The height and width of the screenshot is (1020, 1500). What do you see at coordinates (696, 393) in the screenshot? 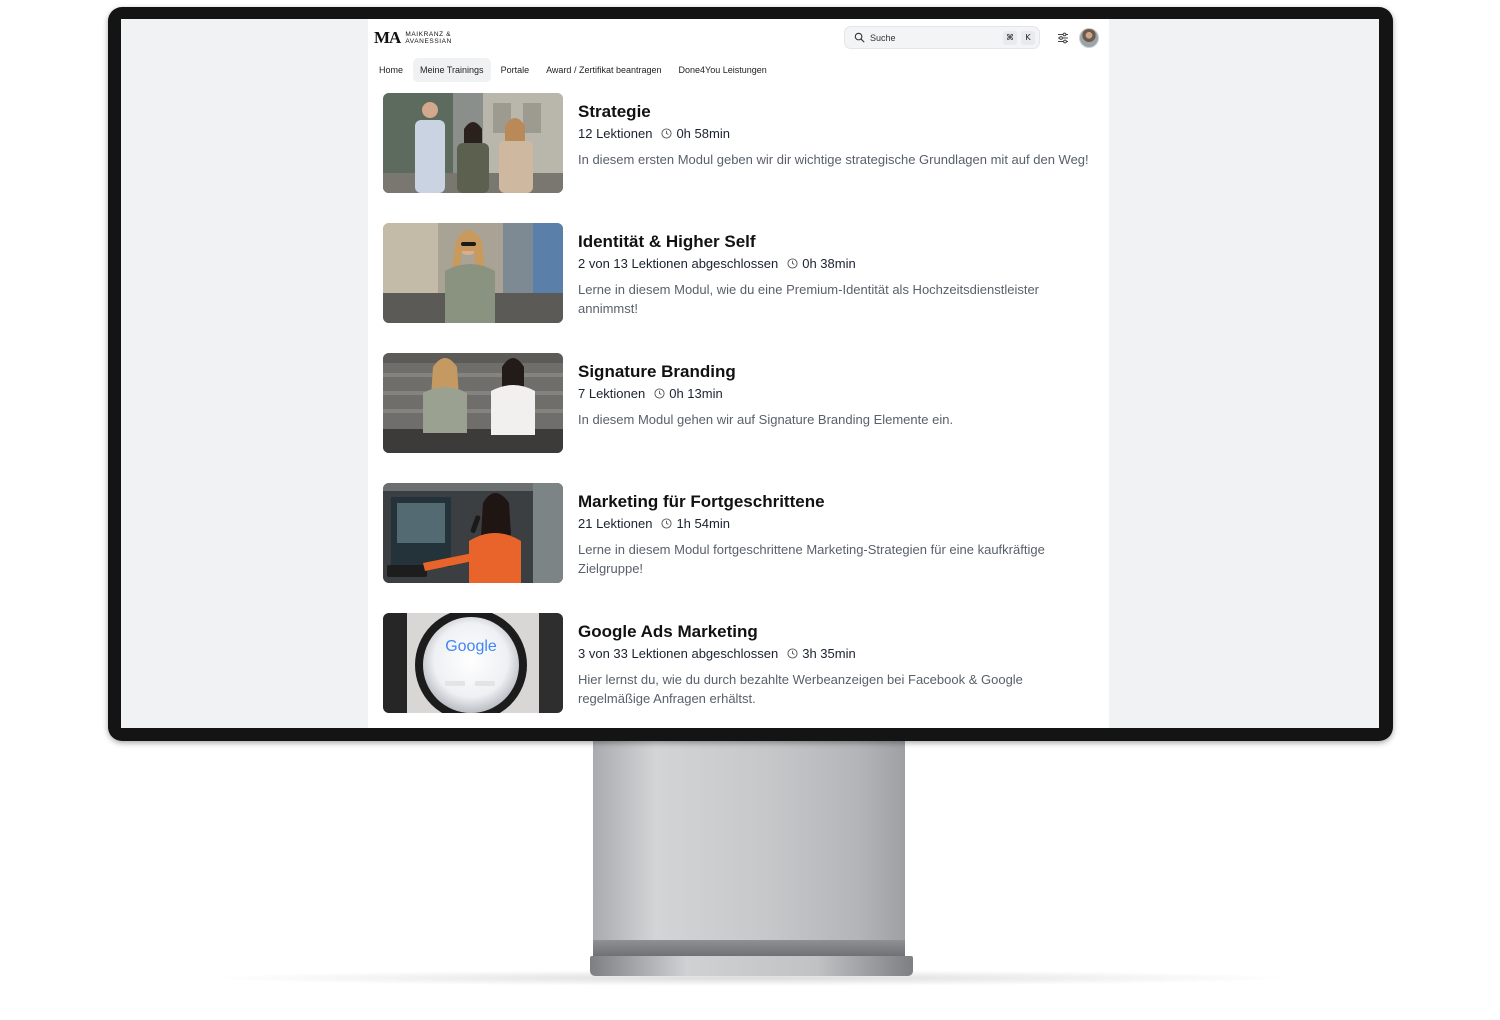
I see `module-duration: 0h 13min` at bounding box center [696, 393].